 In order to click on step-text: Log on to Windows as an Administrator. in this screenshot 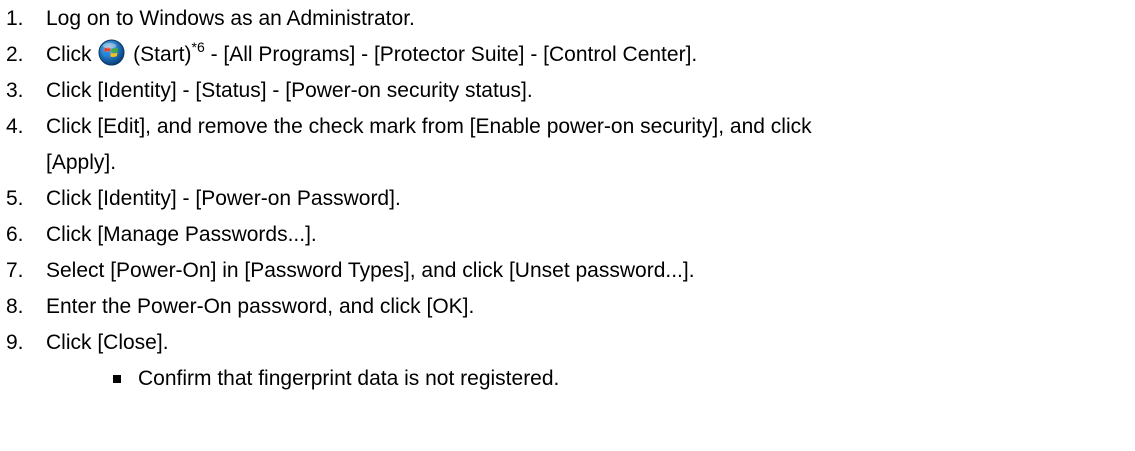, I will do `click(230, 18)`.